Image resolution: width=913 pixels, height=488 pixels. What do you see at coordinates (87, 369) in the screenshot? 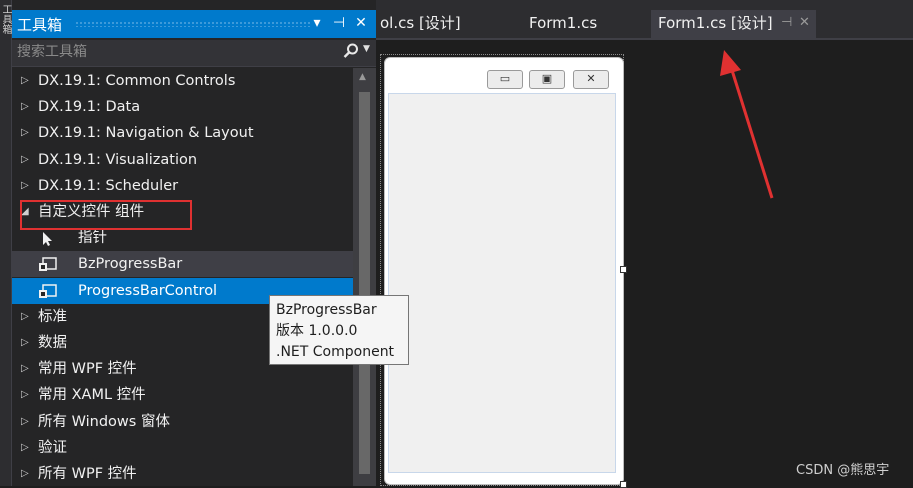
I see `toolbox-entry-label: 常用 WPF 控件` at bounding box center [87, 369].